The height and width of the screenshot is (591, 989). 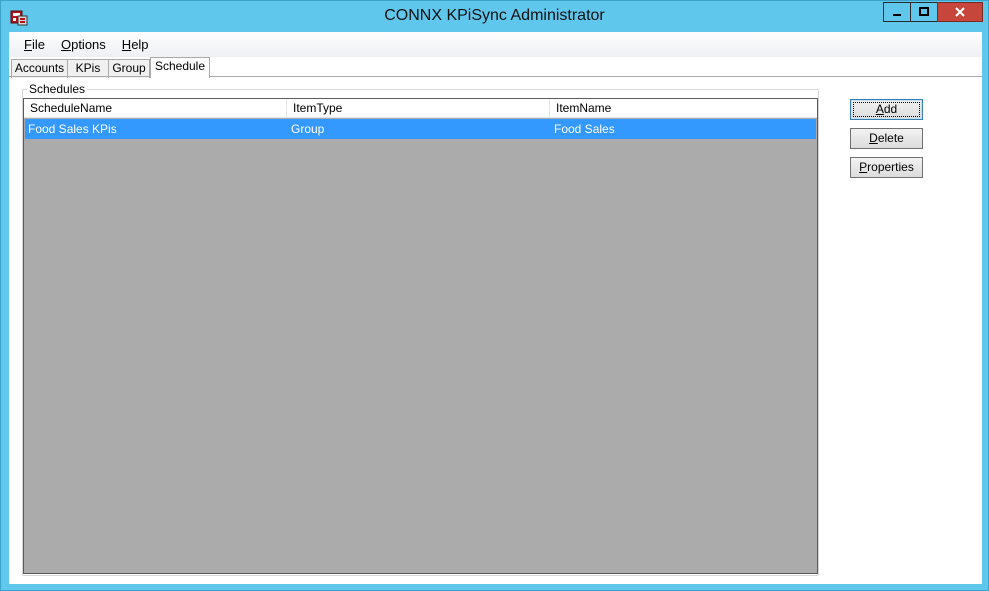 I want to click on delete-button: Delete, so click(x=886, y=138).